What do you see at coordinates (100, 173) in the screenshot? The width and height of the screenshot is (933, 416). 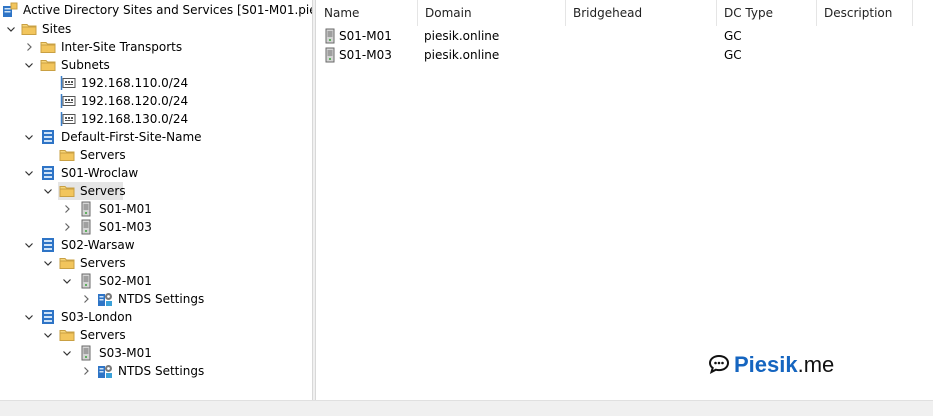 I see `tree-item-label: S01-Wroclaw` at bounding box center [100, 173].